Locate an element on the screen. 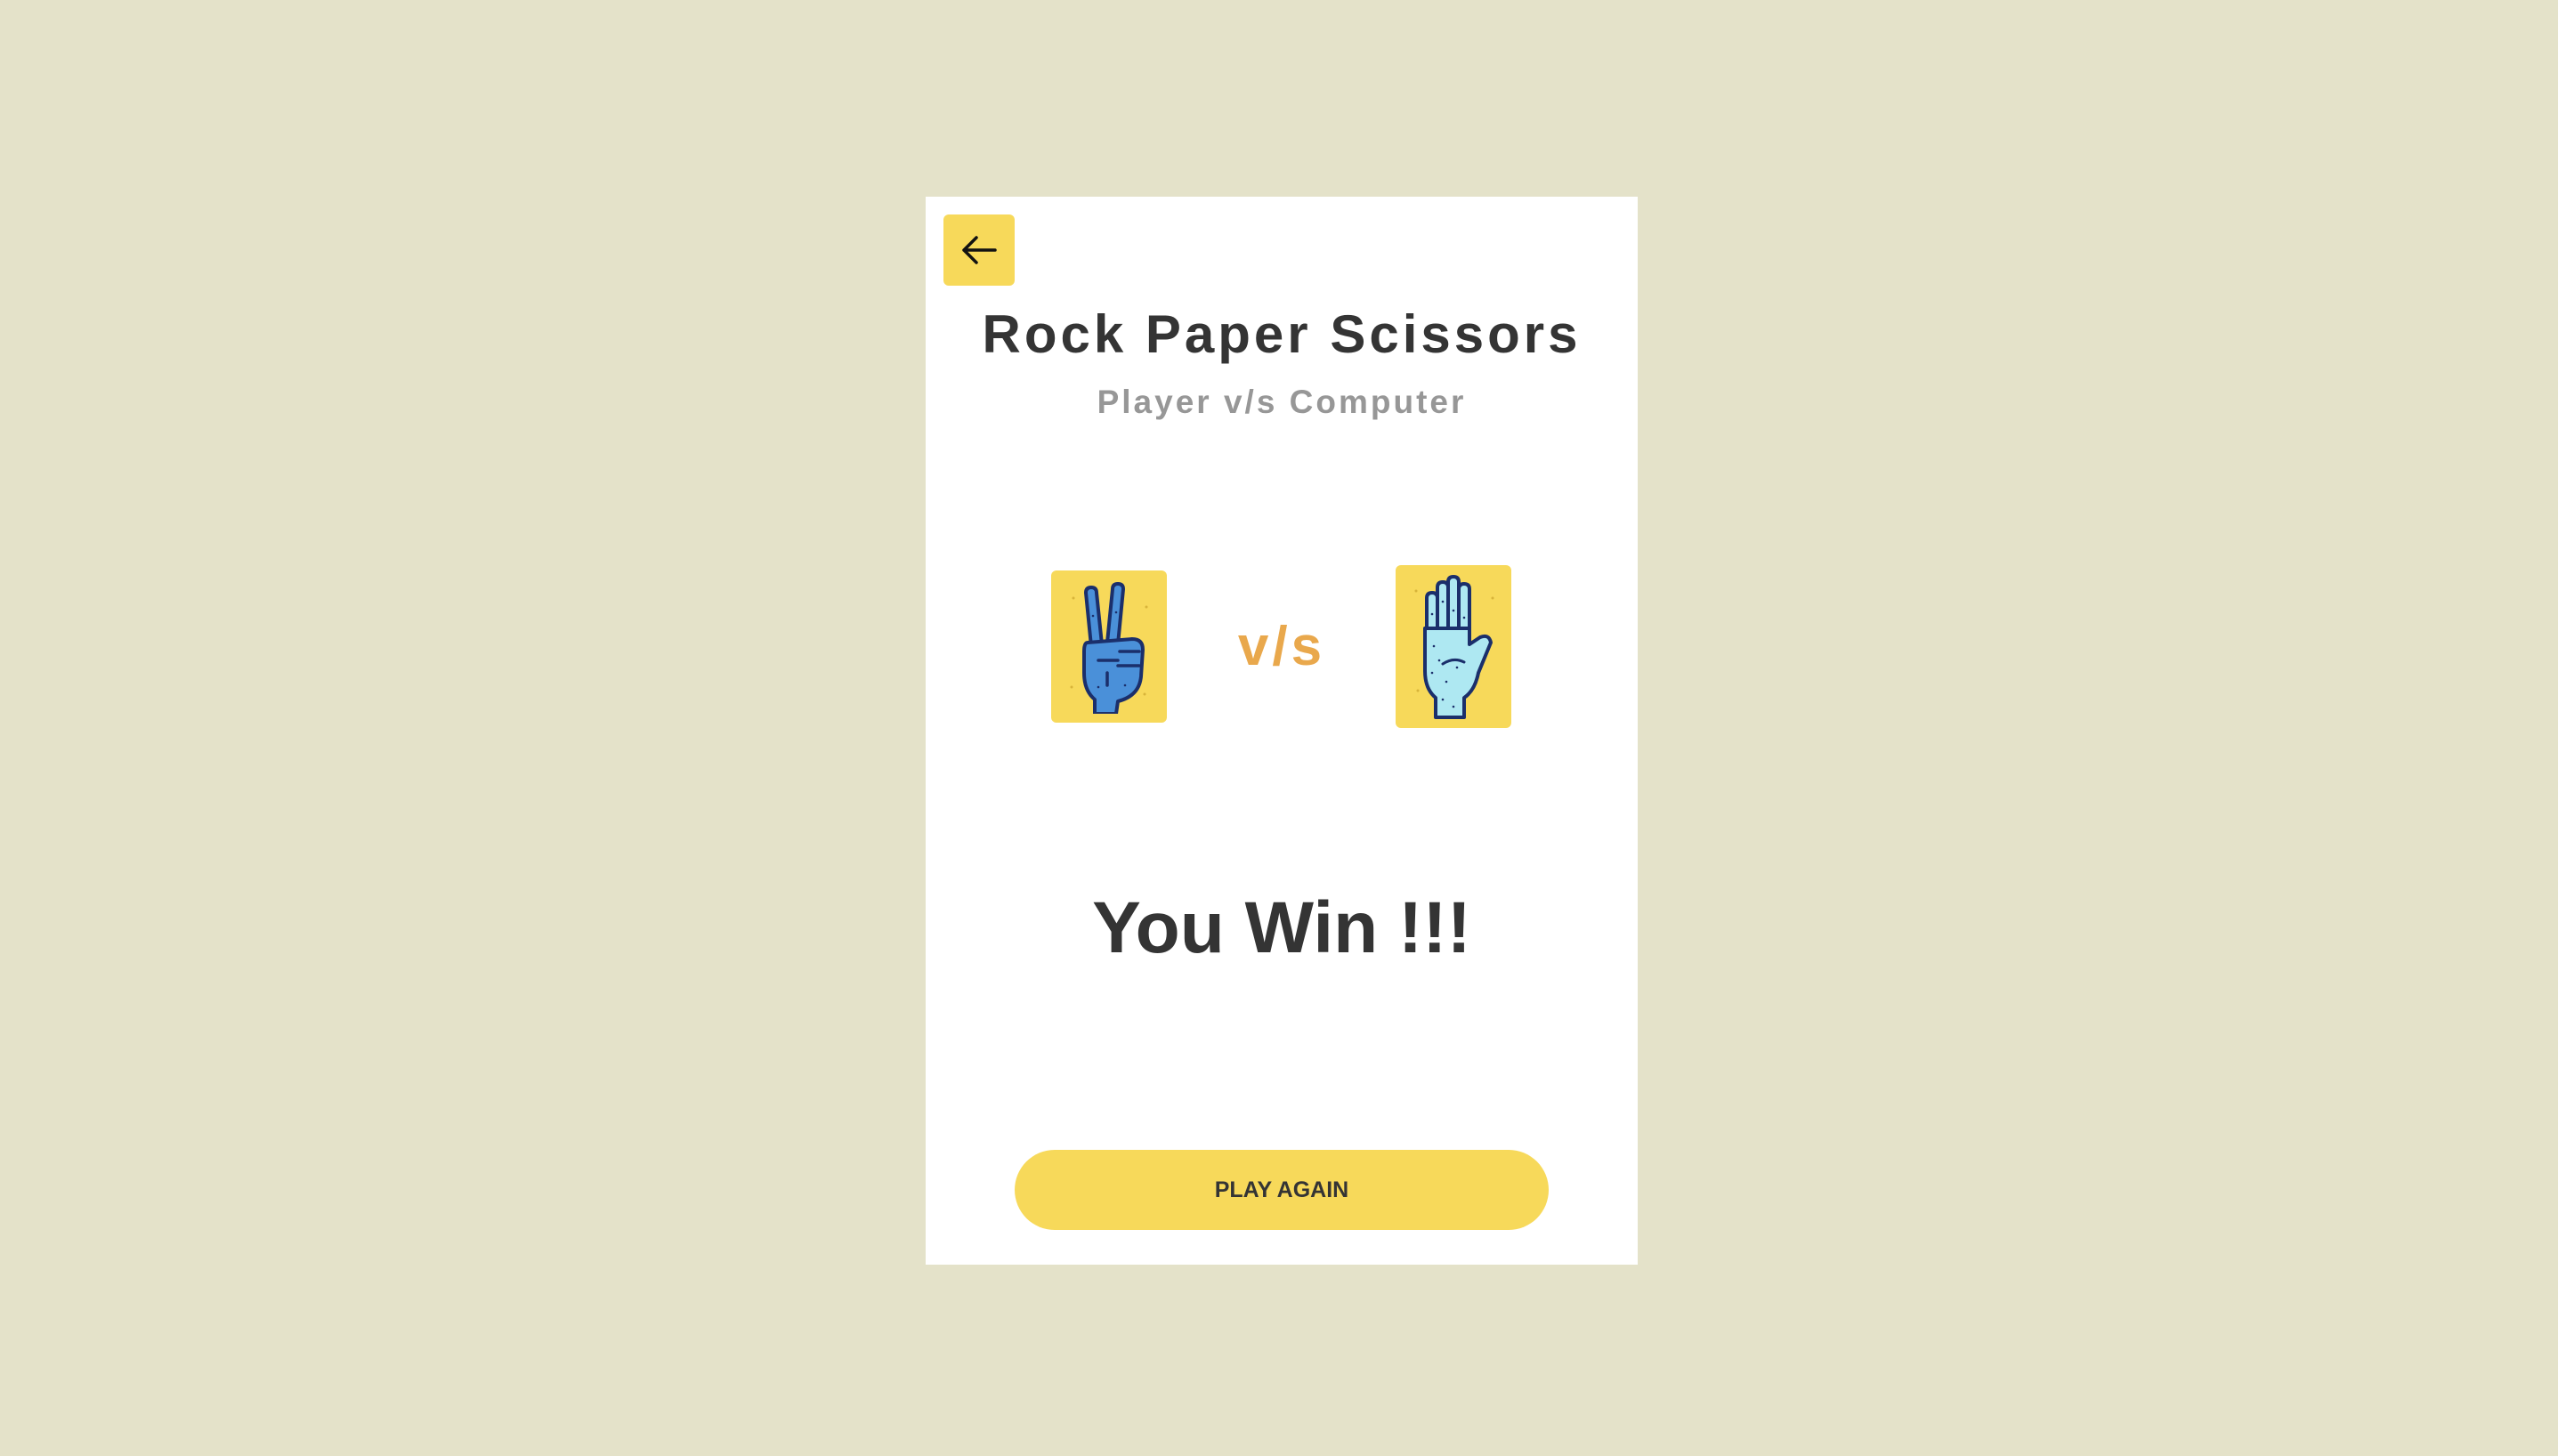  player-choice is located at coordinates (1109, 646).